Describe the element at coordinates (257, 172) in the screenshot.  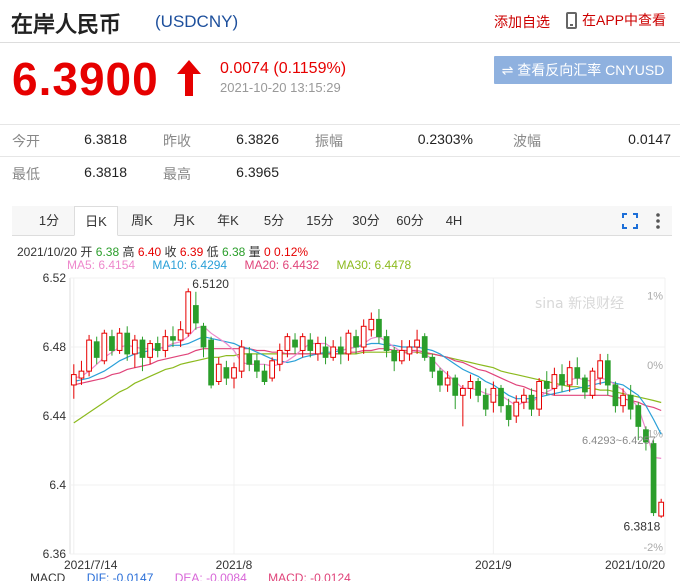
I see `high-value: 6.3965` at that location.